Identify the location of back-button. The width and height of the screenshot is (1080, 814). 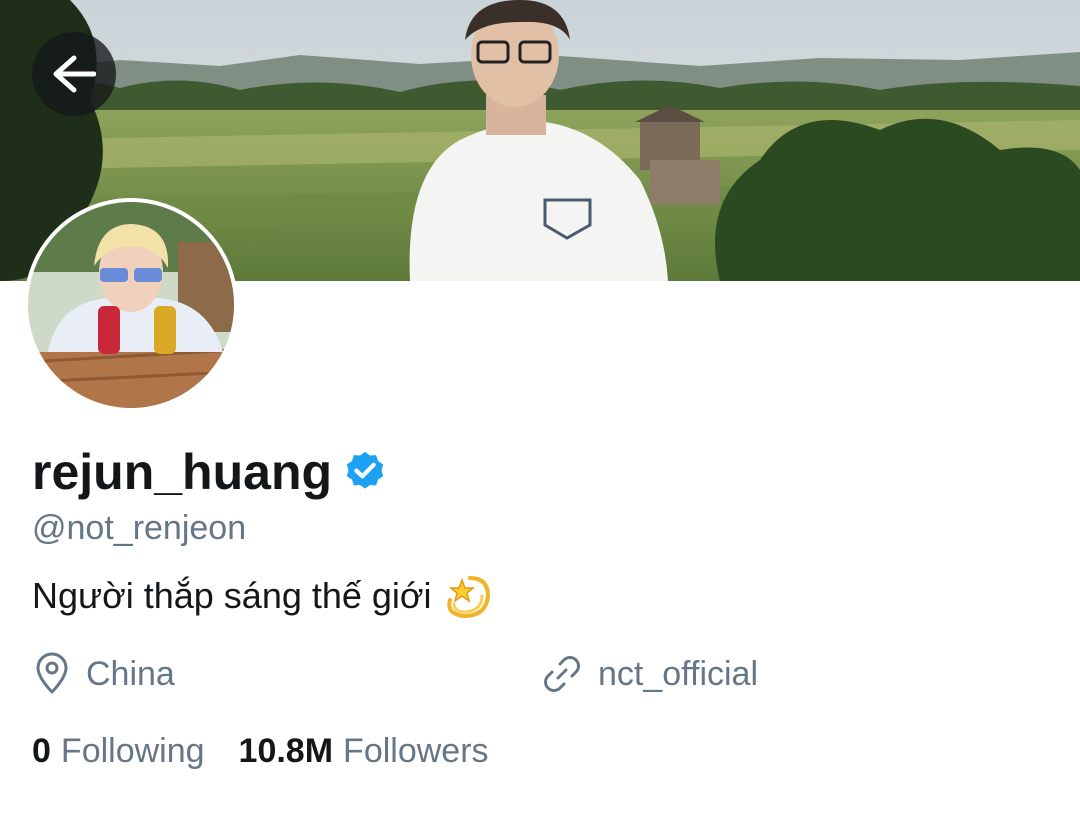
(74, 74).